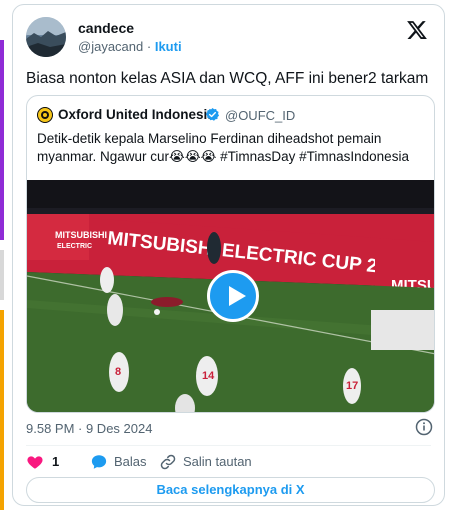 The width and height of the screenshot is (449, 510). Describe the element at coordinates (110, 46) in the screenshot. I see `author-handle: @jayacand` at that location.